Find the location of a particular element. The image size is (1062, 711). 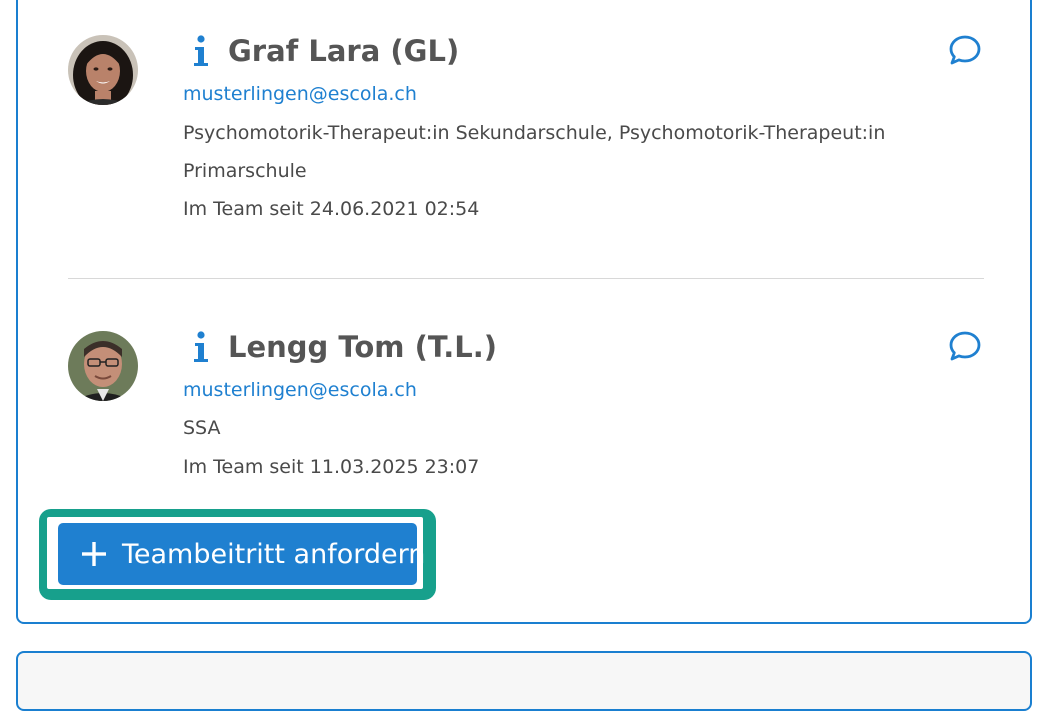

member-role-continued: Primarschule is located at coordinates (245, 171).